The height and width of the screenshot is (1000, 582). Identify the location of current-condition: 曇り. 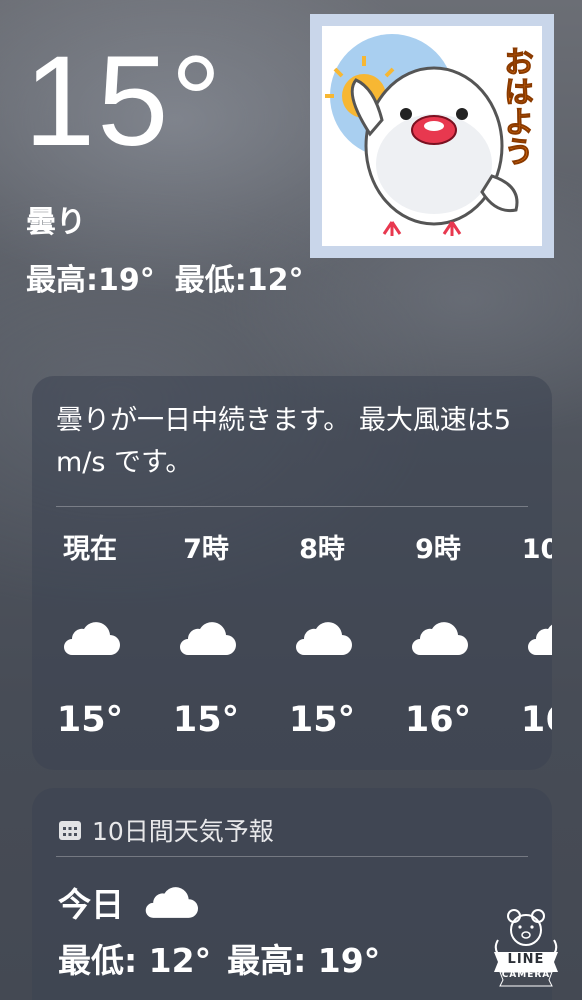
(56, 222).